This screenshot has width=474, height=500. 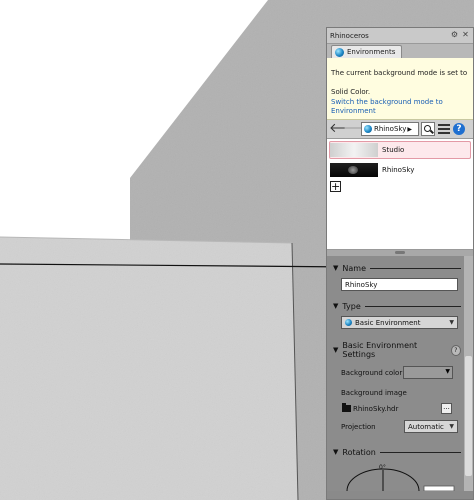 I want to click on section-title: Basic Environment Settings, so click(x=380, y=350).